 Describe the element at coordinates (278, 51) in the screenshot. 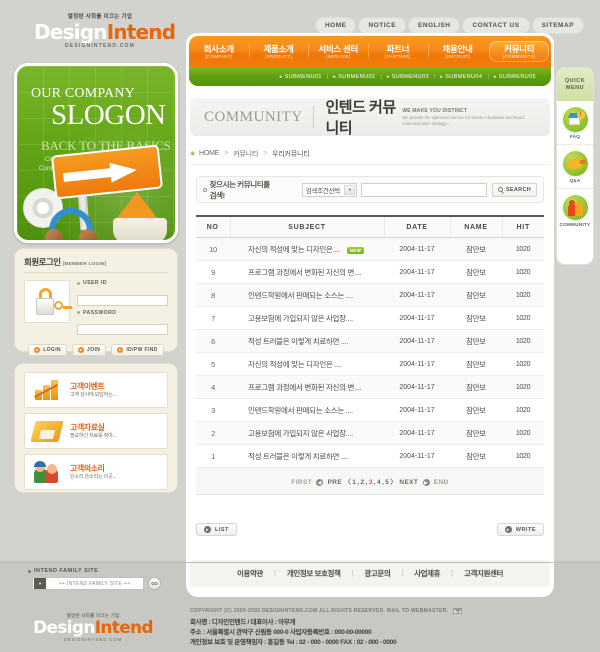

I see `gnb-item-product: 제품소개 [PRODUCT]` at that location.